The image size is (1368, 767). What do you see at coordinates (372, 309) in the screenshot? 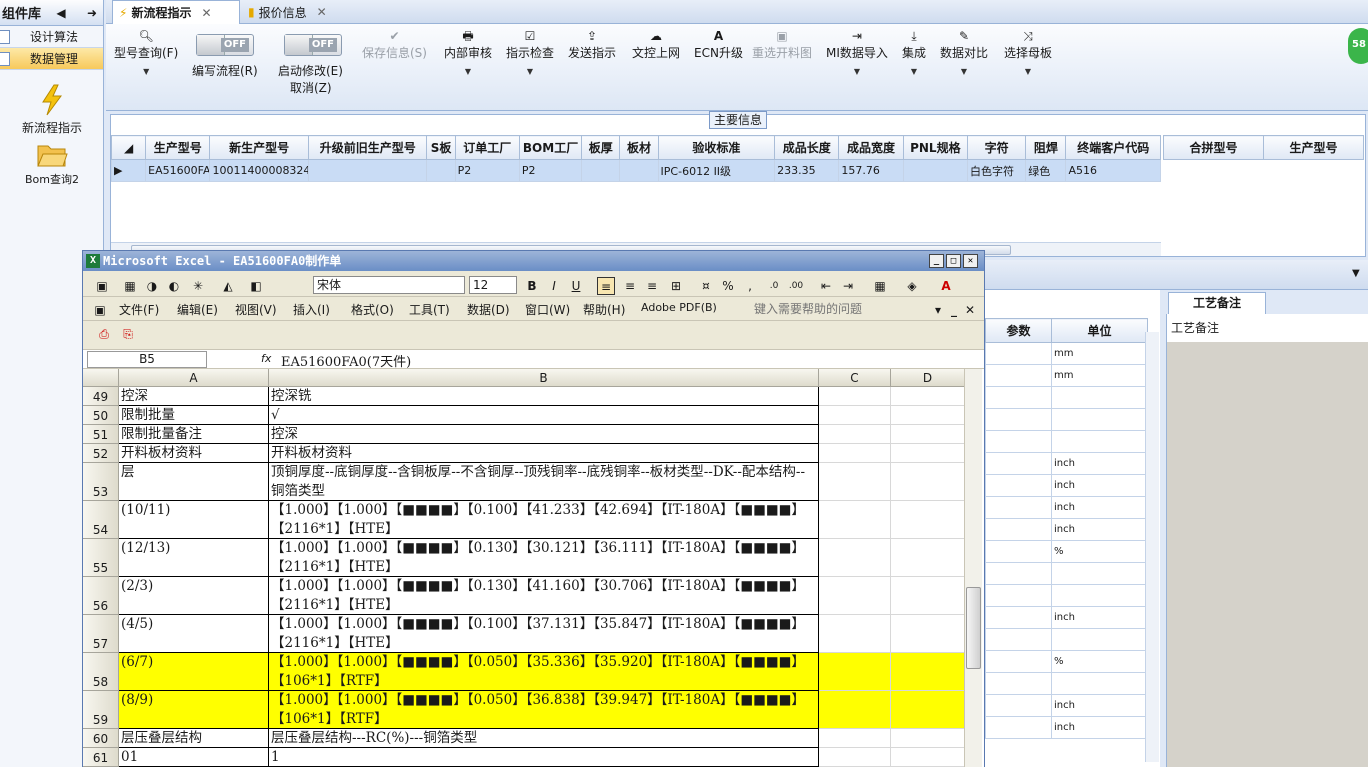
I see `menu-format: 格式(O)` at bounding box center [372, 309].